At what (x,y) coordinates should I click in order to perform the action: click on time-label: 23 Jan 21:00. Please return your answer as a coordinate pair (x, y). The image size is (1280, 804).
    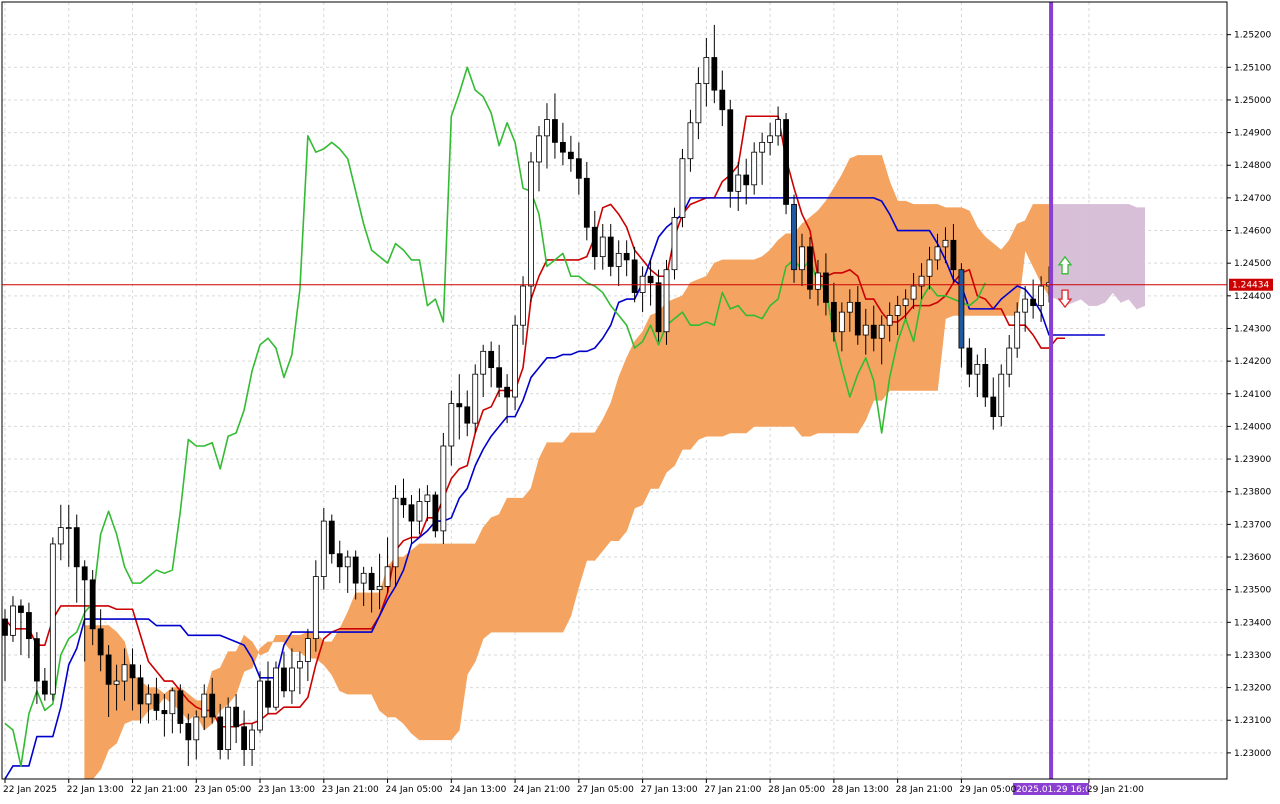
    Looking at the image, I should click on (350, 790).